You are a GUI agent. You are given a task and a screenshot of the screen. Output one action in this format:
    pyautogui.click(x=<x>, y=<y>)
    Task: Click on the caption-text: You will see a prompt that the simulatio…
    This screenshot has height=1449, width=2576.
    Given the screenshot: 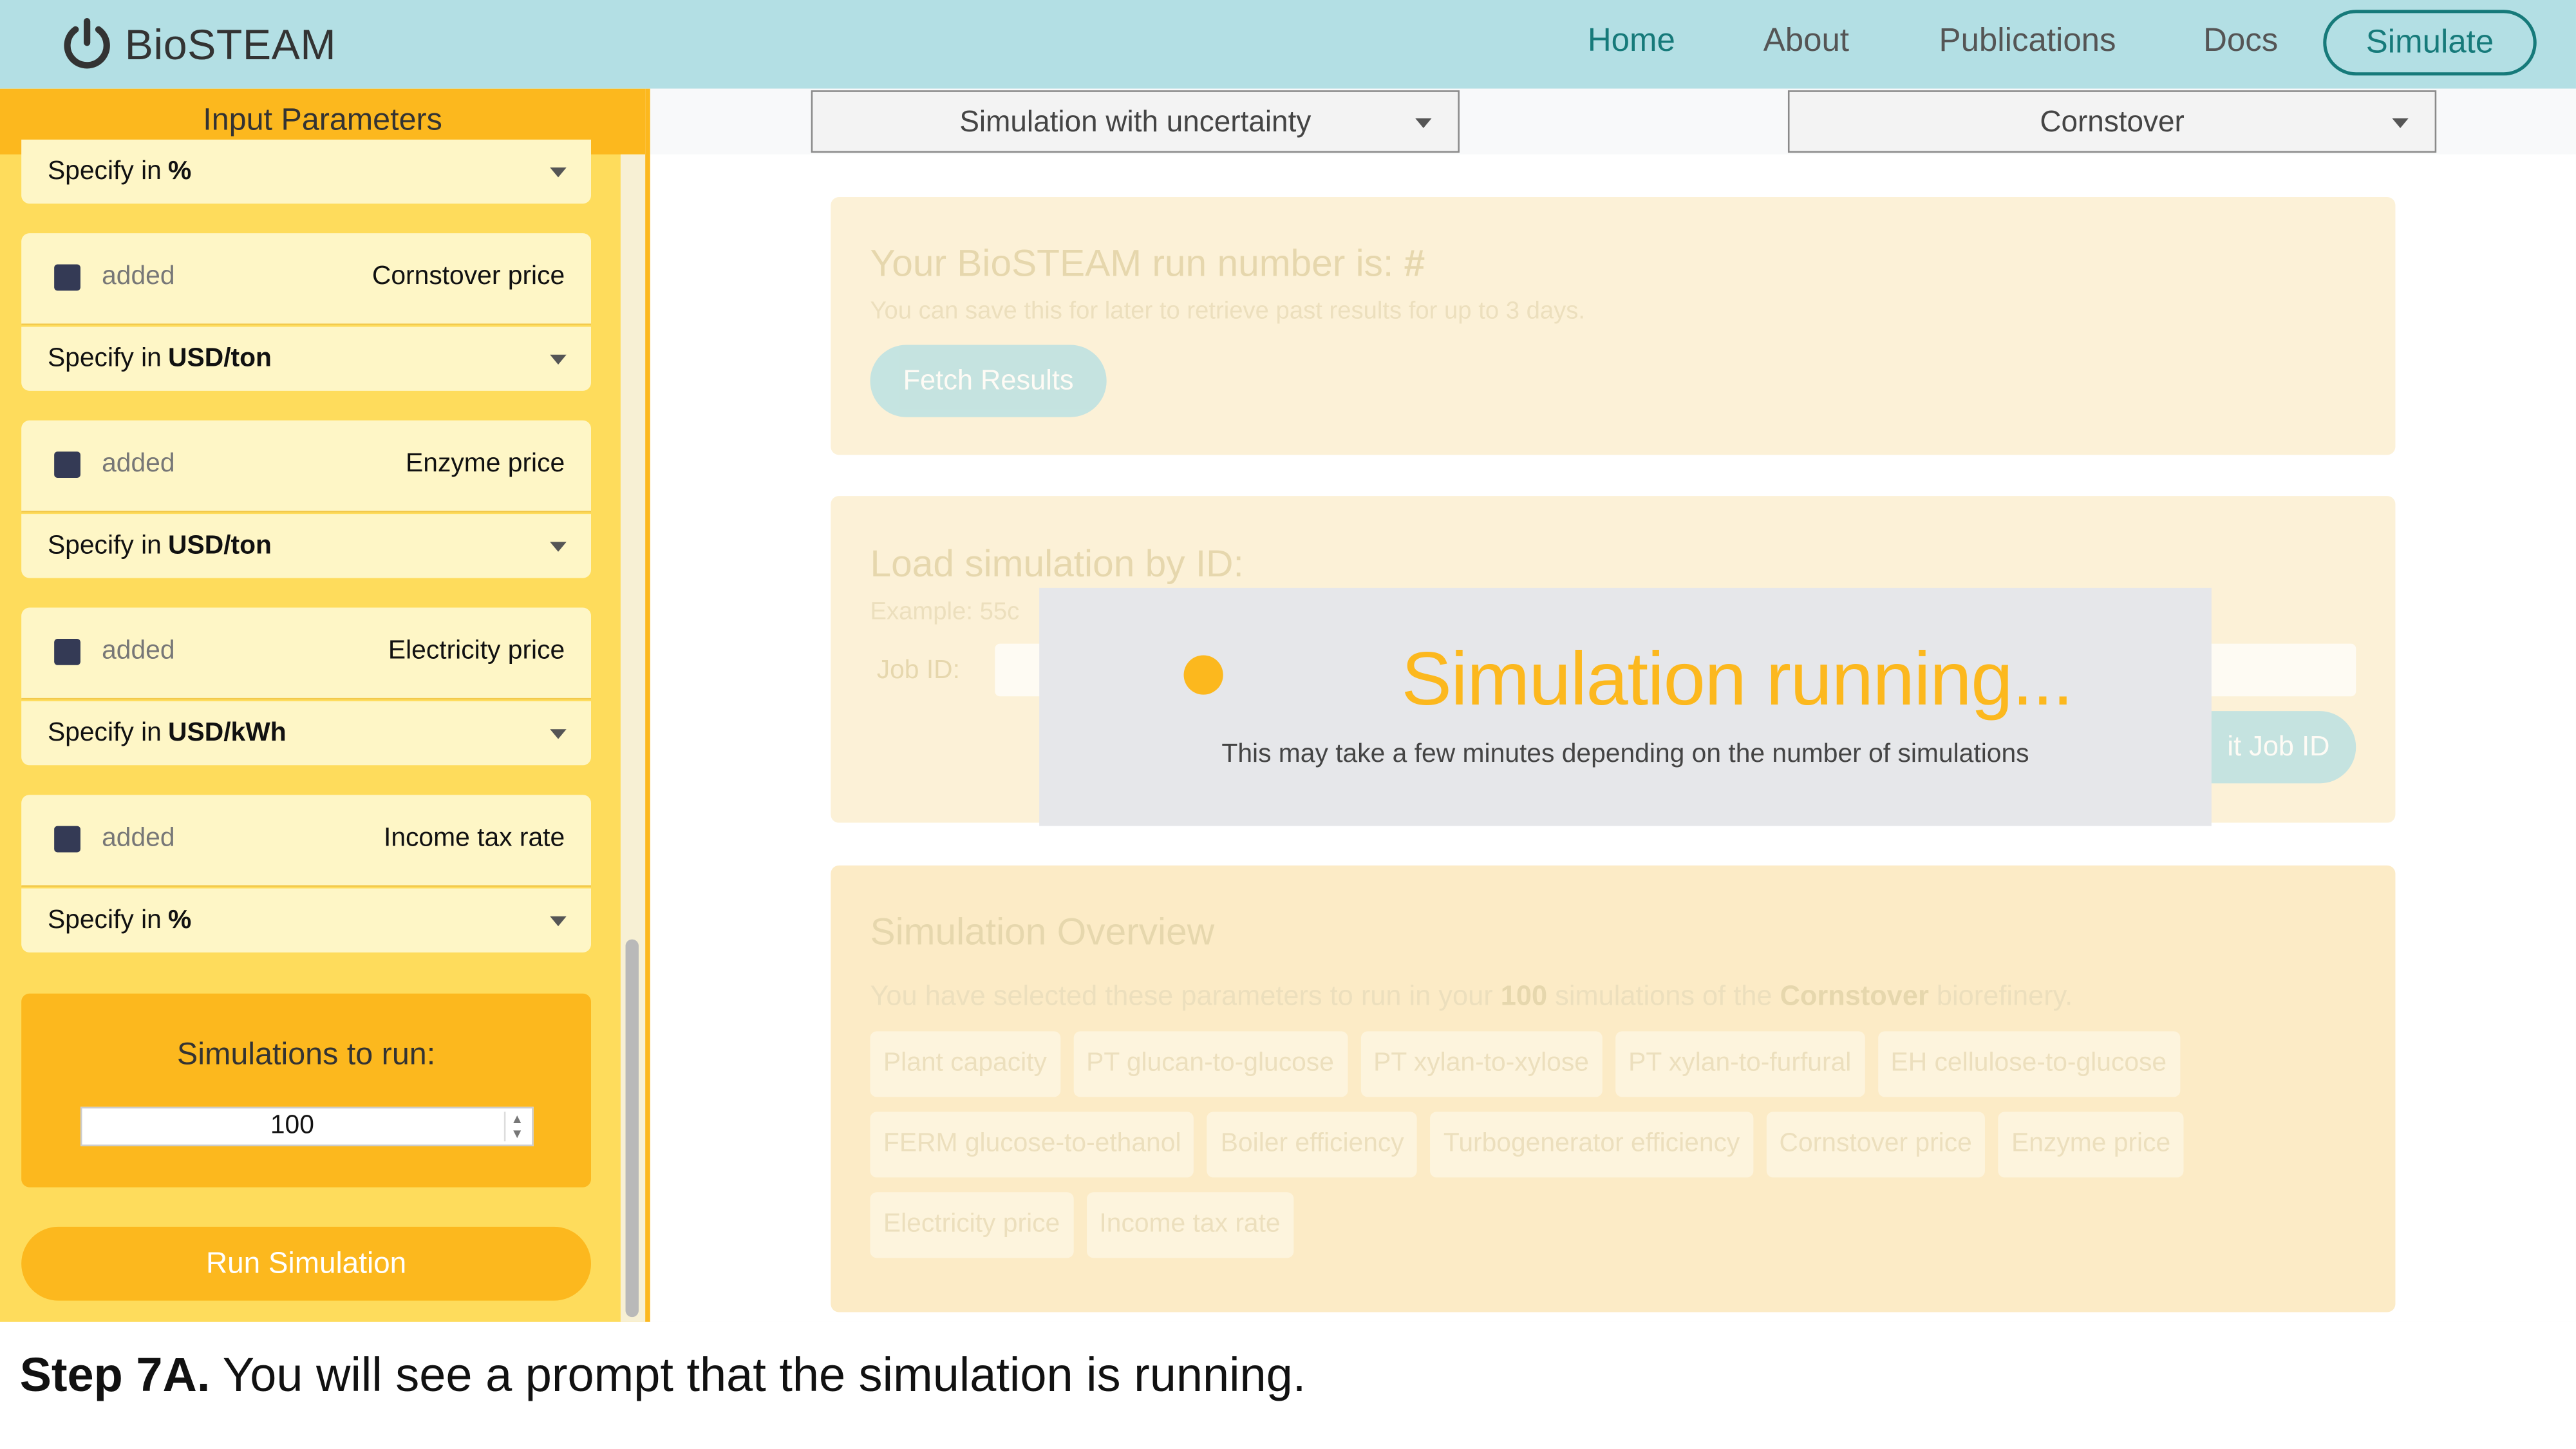 What is the action you would take?
    pyautogui.click(x=764, y=1376)
    